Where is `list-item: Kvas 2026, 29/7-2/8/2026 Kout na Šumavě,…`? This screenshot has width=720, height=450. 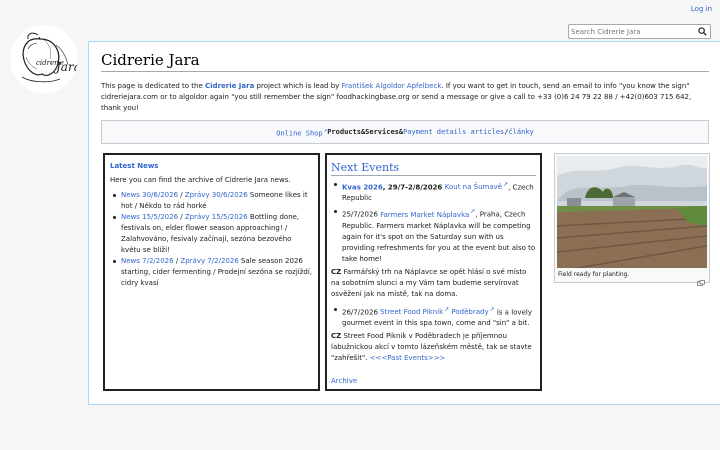 list-item: Kvas 2026, 29/7-2/8/2026 Kout na Šumavě,… is located at coordinates (433, 191).